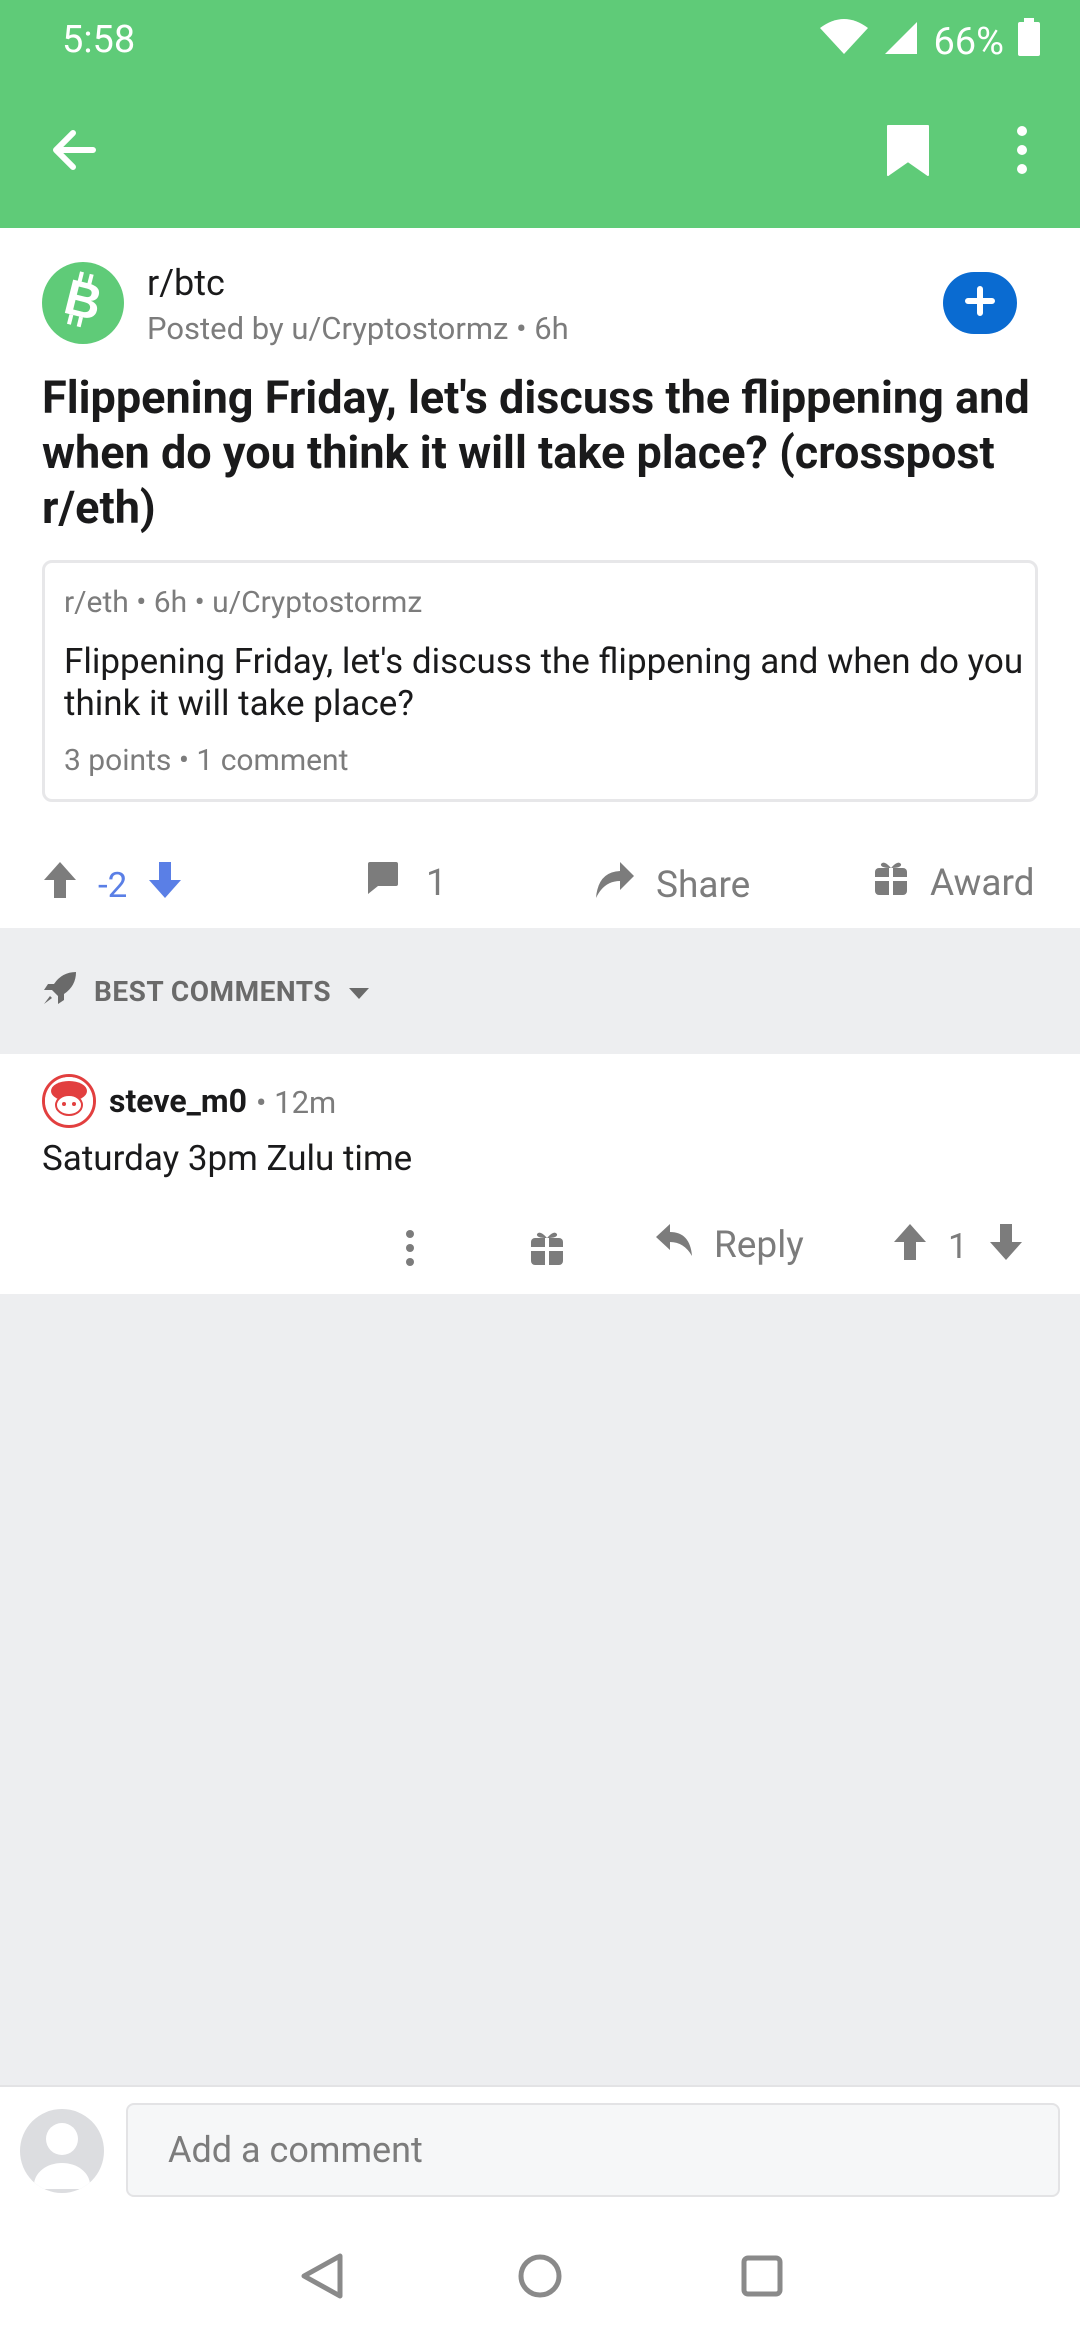 This screenshot has width=1080, height=2340. Describe the element at coordinates (186, 283) in the screenshot. I see `subreddit-name: r/btc` at that location.